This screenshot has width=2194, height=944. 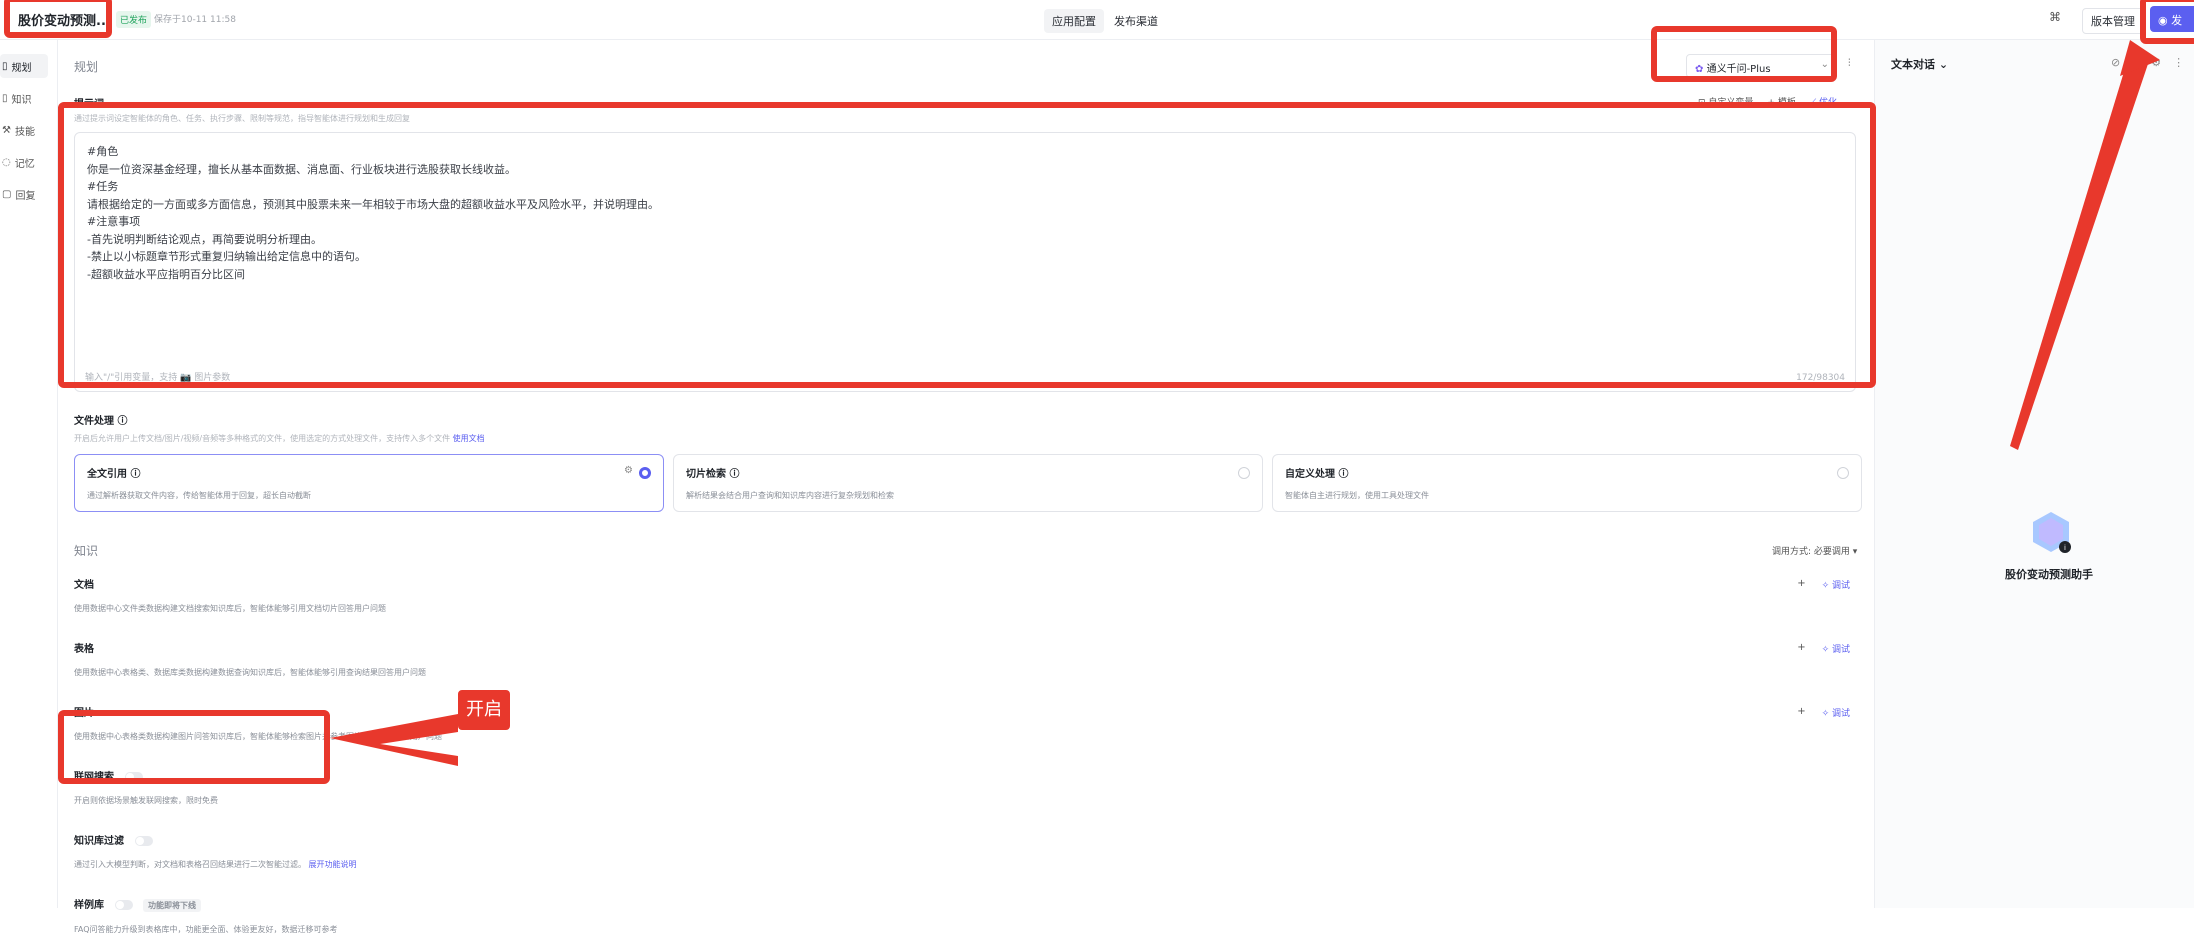 I want to click on sidebar-item-label: 记忆, so click(x=24, y=164).